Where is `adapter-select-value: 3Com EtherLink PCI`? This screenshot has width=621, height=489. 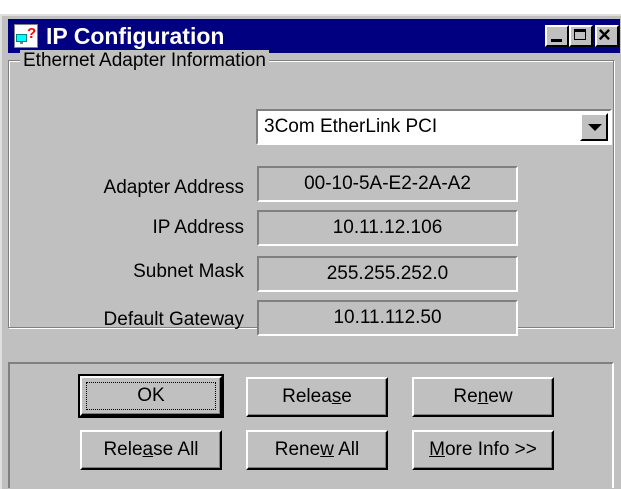 adapter-select-value: 3Com EtherLink PCI is located at coordinates (351, 126).